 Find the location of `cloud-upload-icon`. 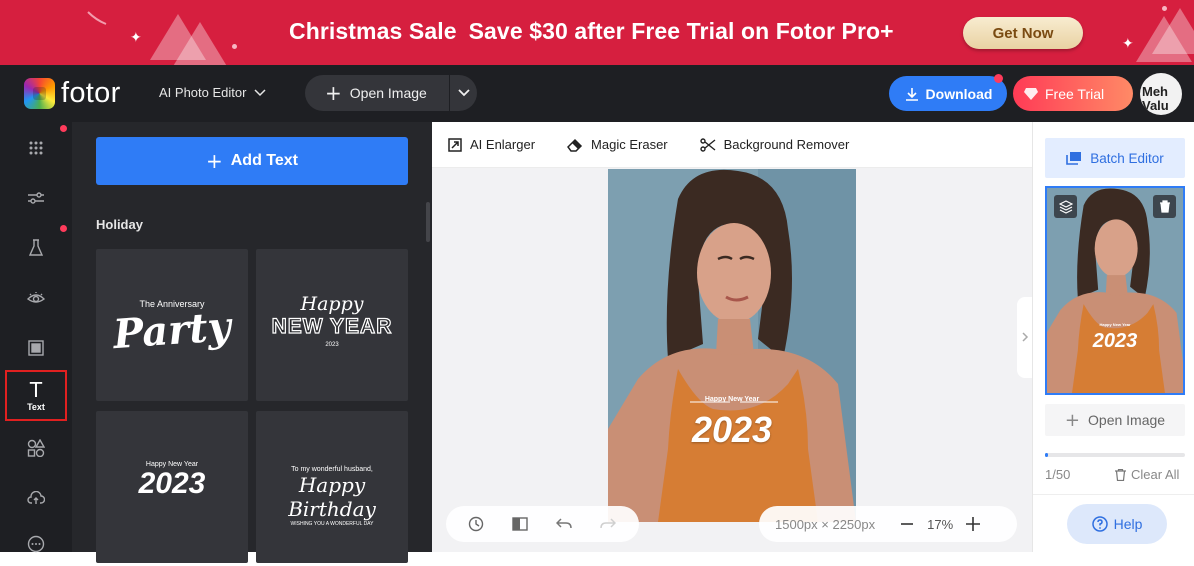

cloud-upload-icon is located at coordinates (36, 497).